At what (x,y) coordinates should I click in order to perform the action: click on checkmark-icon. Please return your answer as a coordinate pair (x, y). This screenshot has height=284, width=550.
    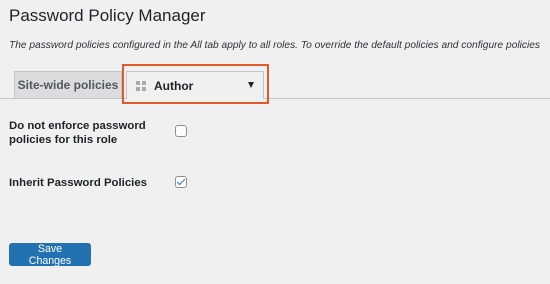
    Looking at the image, I should click on (181, 181).